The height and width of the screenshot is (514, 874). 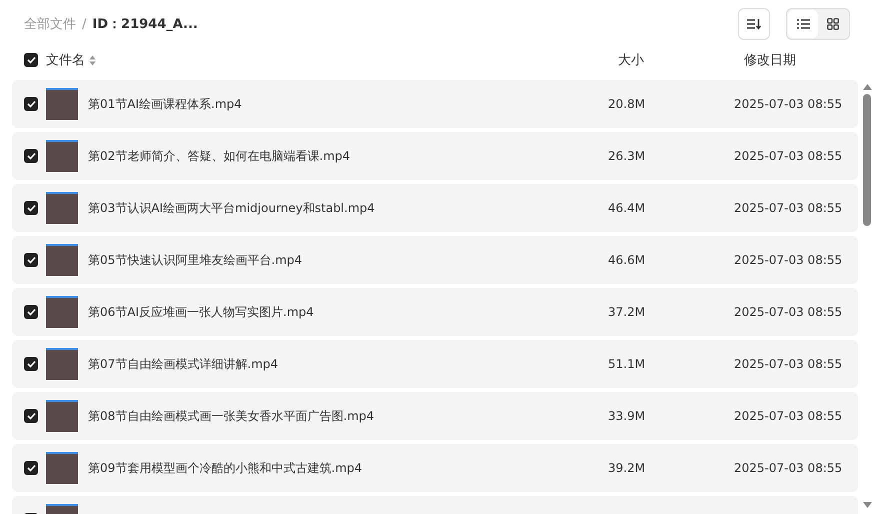 What do you see at coordinates (627, 364) in the screenshot?
I see `file-size: 51.1M` at bounding box center [627, 364].